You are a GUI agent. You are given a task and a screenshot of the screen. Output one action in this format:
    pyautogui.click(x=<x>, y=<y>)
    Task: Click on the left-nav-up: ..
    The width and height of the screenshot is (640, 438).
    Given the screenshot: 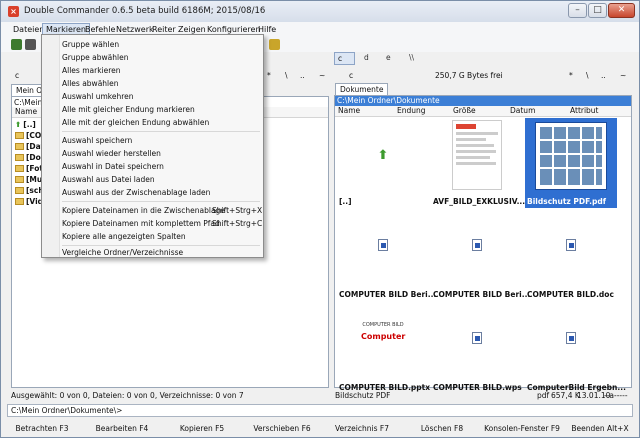 What is the action you would take?
    pyautogui.click(x=302, y=77)
    